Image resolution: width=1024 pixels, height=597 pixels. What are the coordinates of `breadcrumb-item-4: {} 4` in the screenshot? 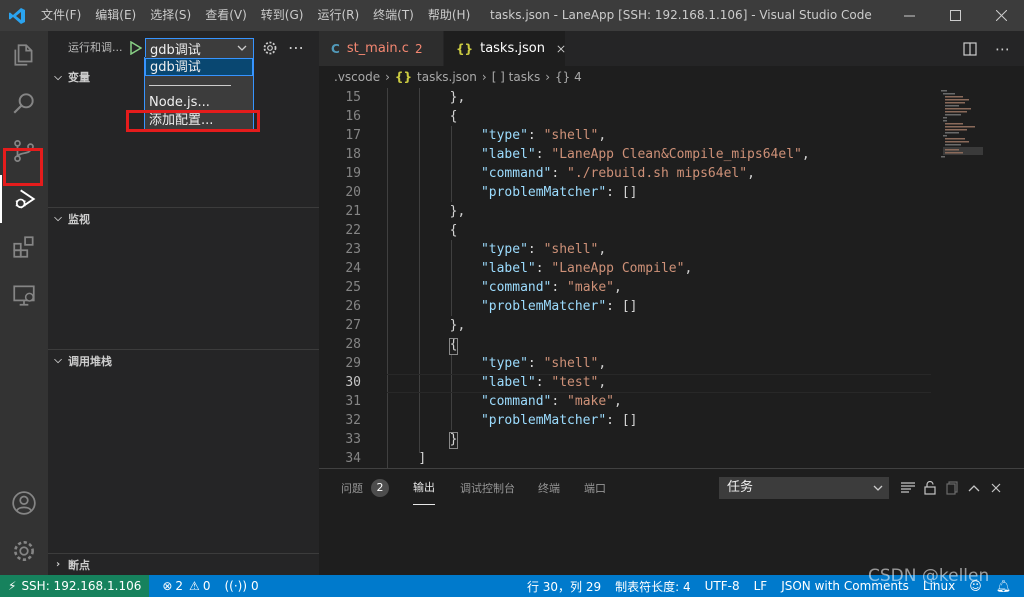 It's located at (568, 77).